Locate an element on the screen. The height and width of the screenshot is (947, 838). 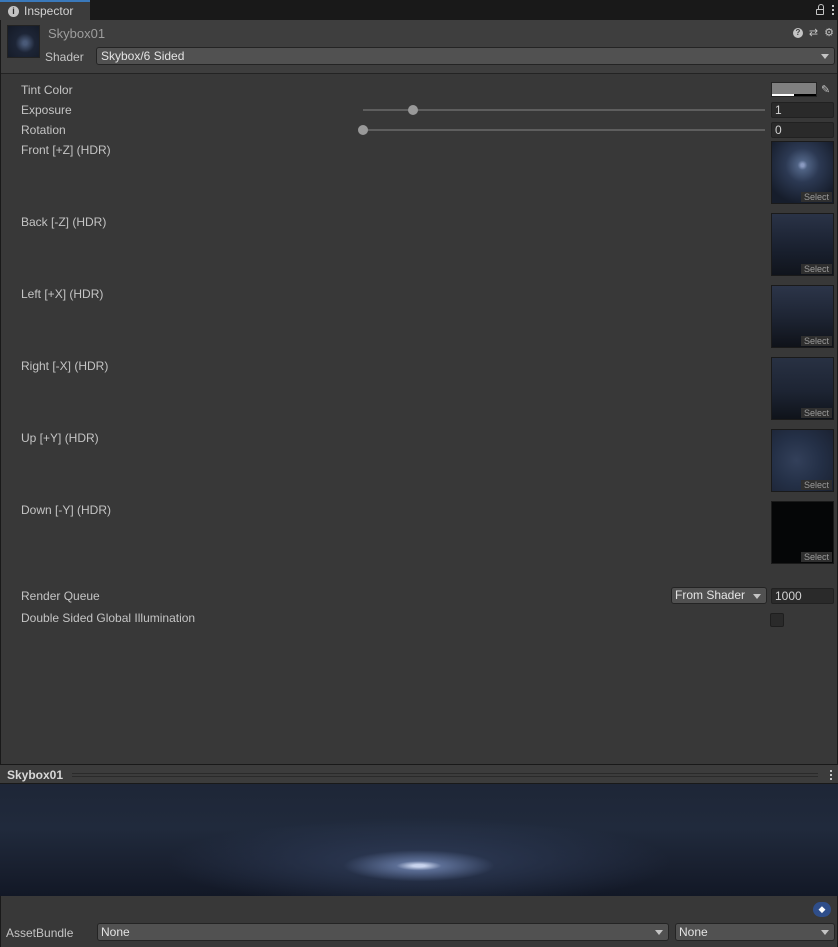
render-queue-label: Render Queue is located at coordinates (60, 596).